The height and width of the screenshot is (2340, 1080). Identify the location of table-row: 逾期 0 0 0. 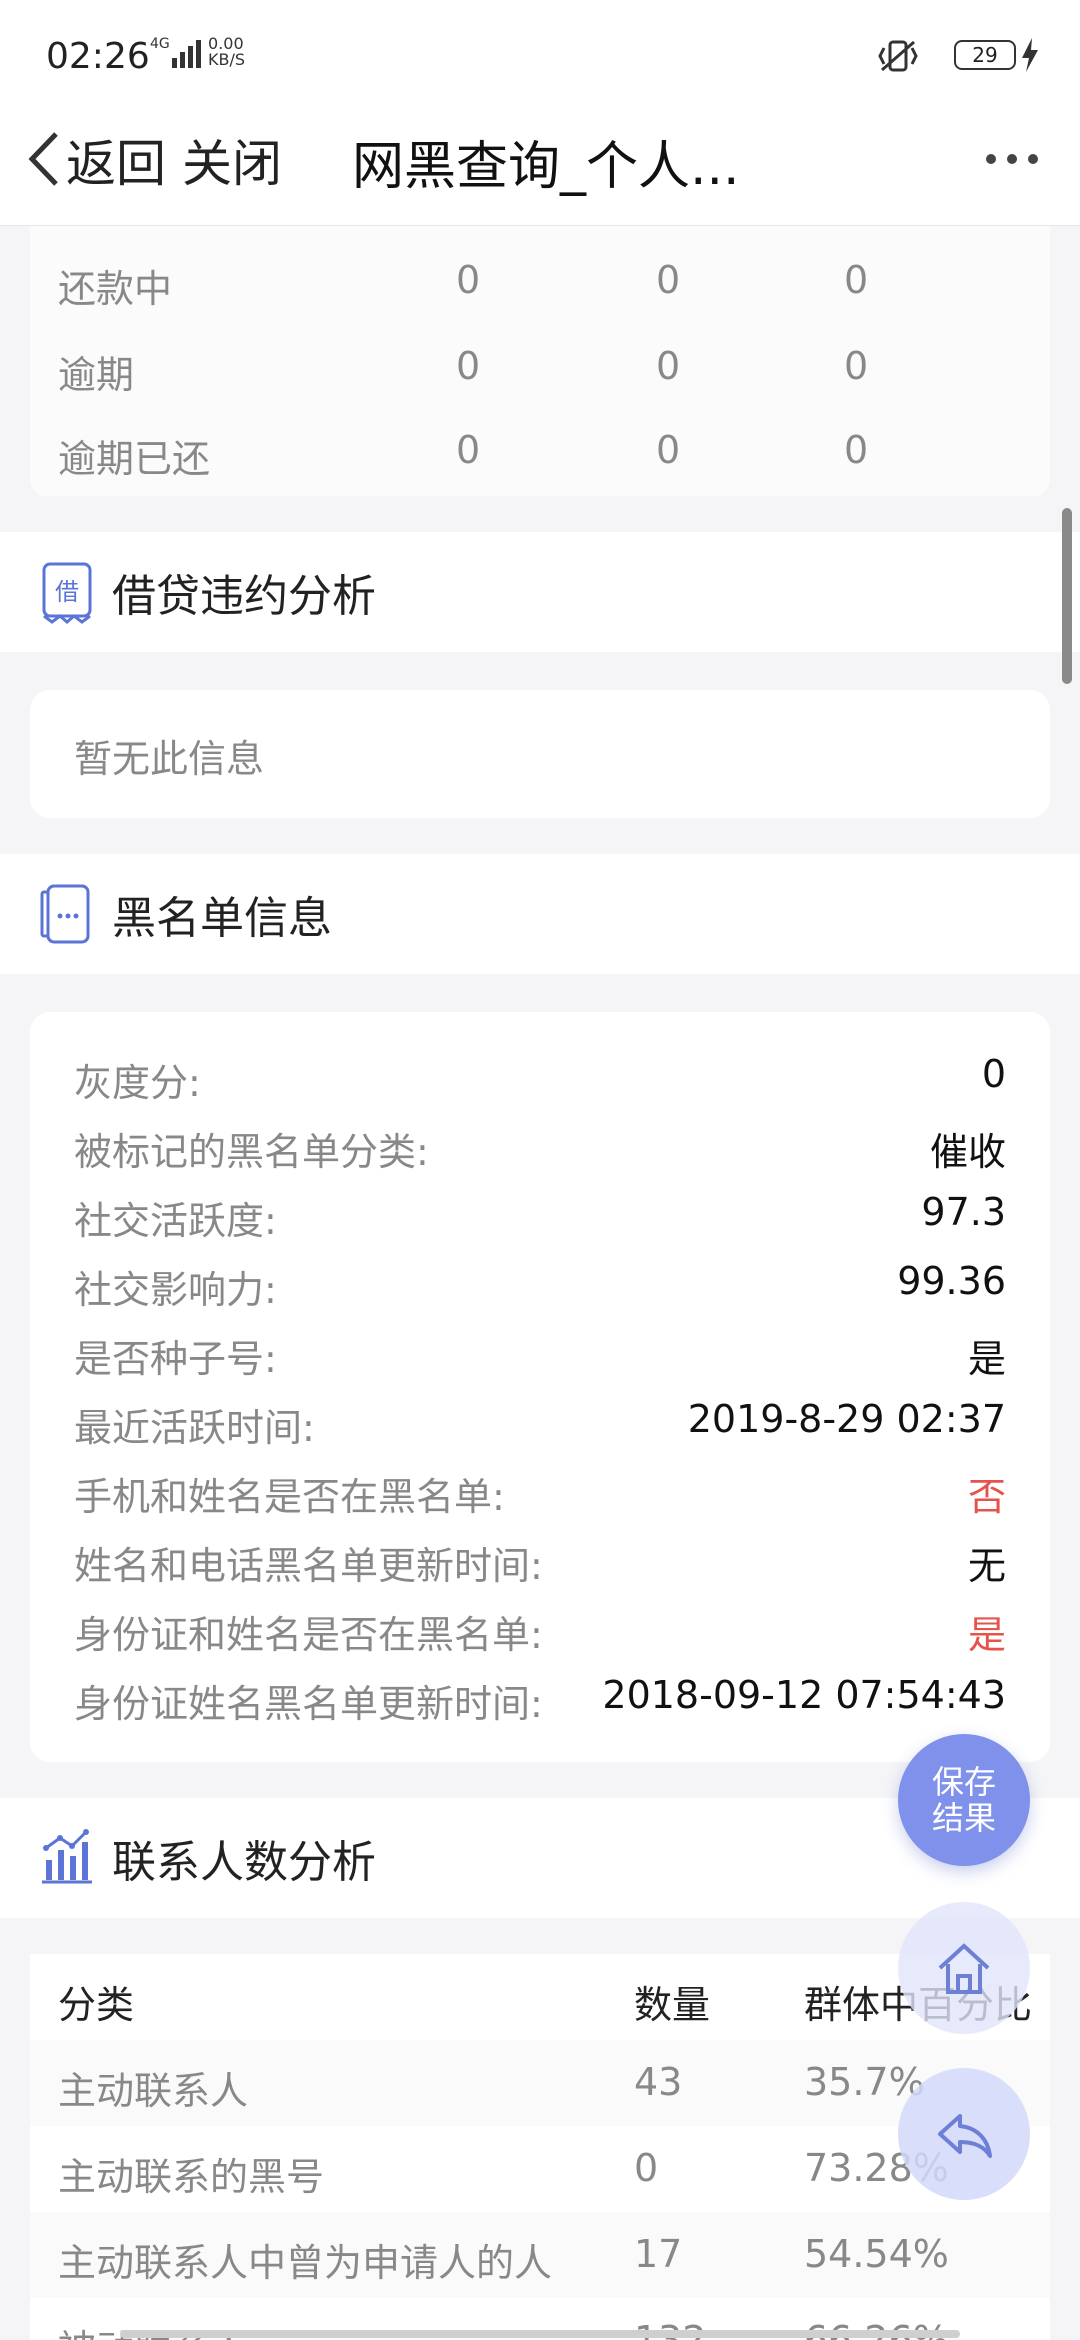
(540, 366).